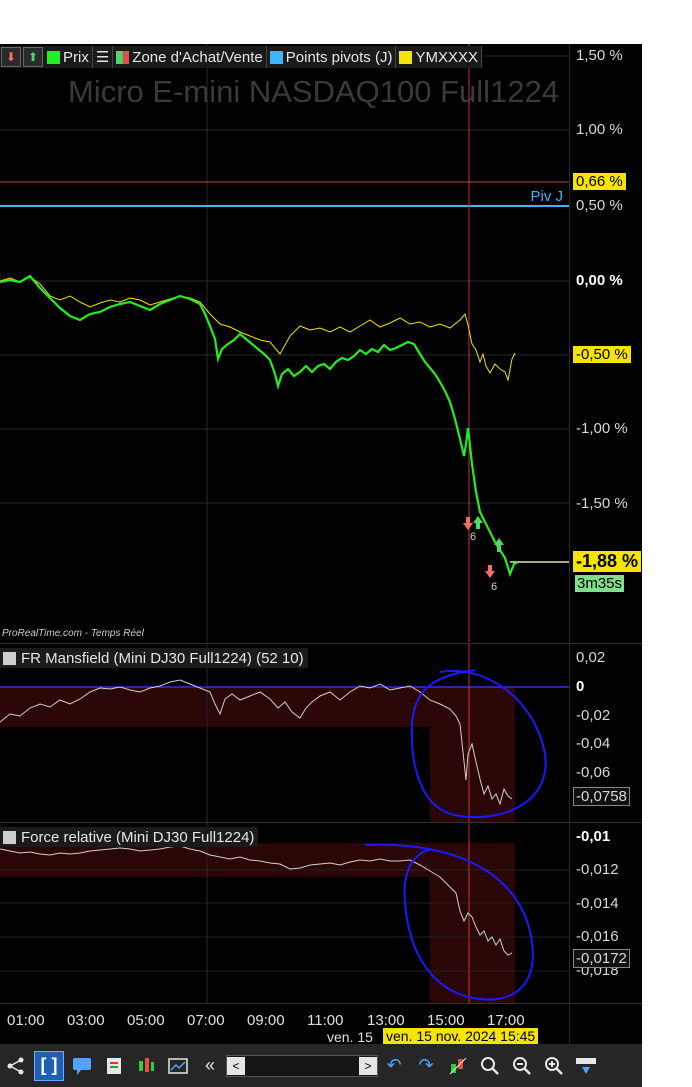 This screenshot has height=1087, width=692. What do you see at coordinates (215, 707) in the screenshot?
I see `mansfield-zone` at bounding box center [215, 707].